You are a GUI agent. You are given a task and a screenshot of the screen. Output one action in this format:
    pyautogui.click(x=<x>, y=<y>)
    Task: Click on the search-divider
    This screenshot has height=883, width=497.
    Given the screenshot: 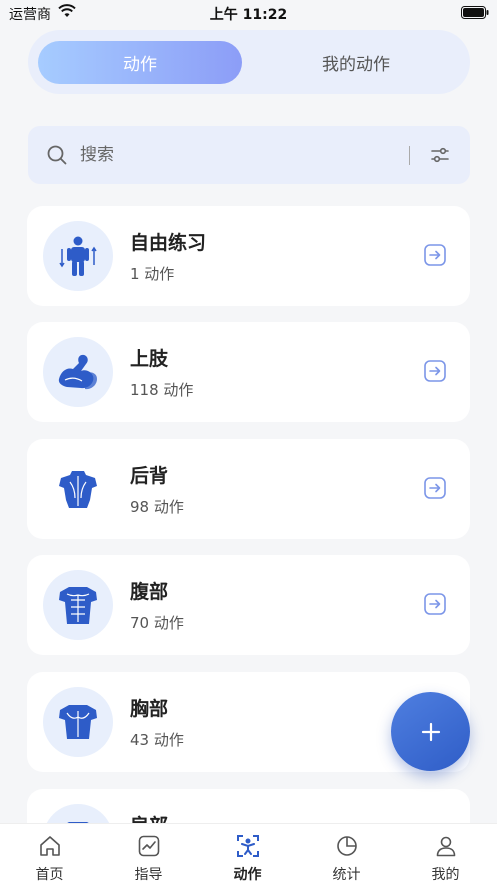 What is the action you would take?
    pyautogui.click(x=409, y=155)
    